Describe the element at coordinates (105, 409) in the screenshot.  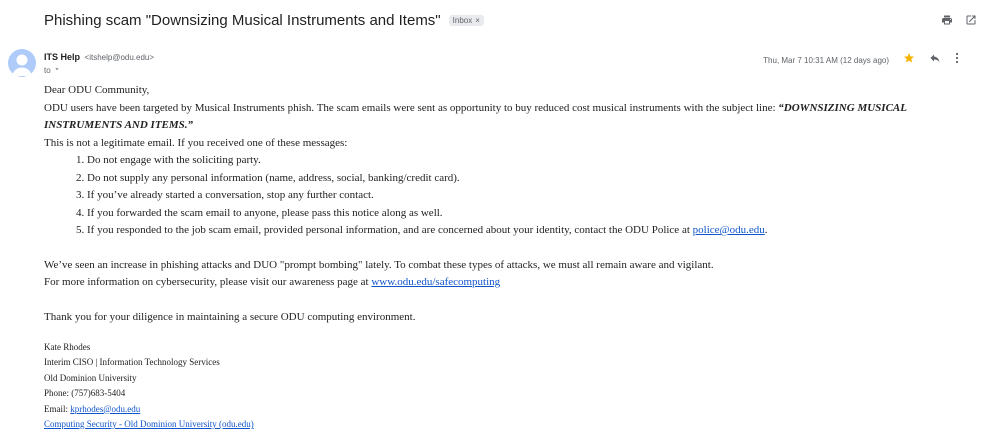
I see `signature-email-link: kprhodes@odu.edu` at that location.